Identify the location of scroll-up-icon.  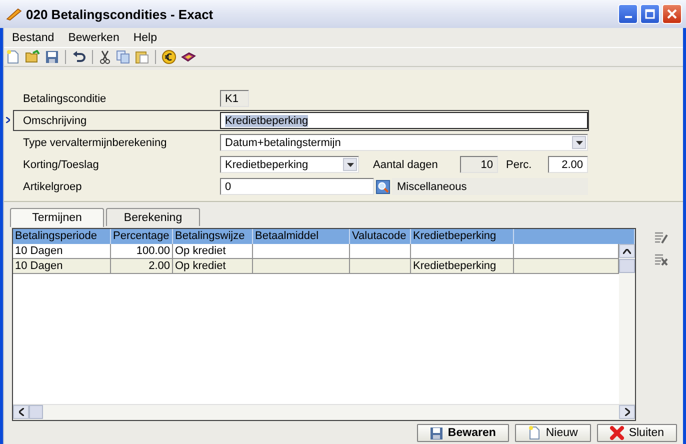
(627, 251).